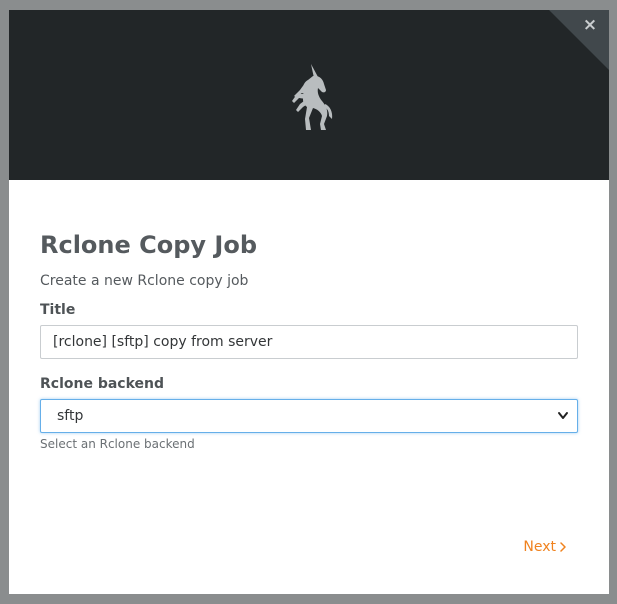  What do you see at coordinates (312, 97) in the screenshot?
I see `unicorn-icon` at bounding box center [312, 97].